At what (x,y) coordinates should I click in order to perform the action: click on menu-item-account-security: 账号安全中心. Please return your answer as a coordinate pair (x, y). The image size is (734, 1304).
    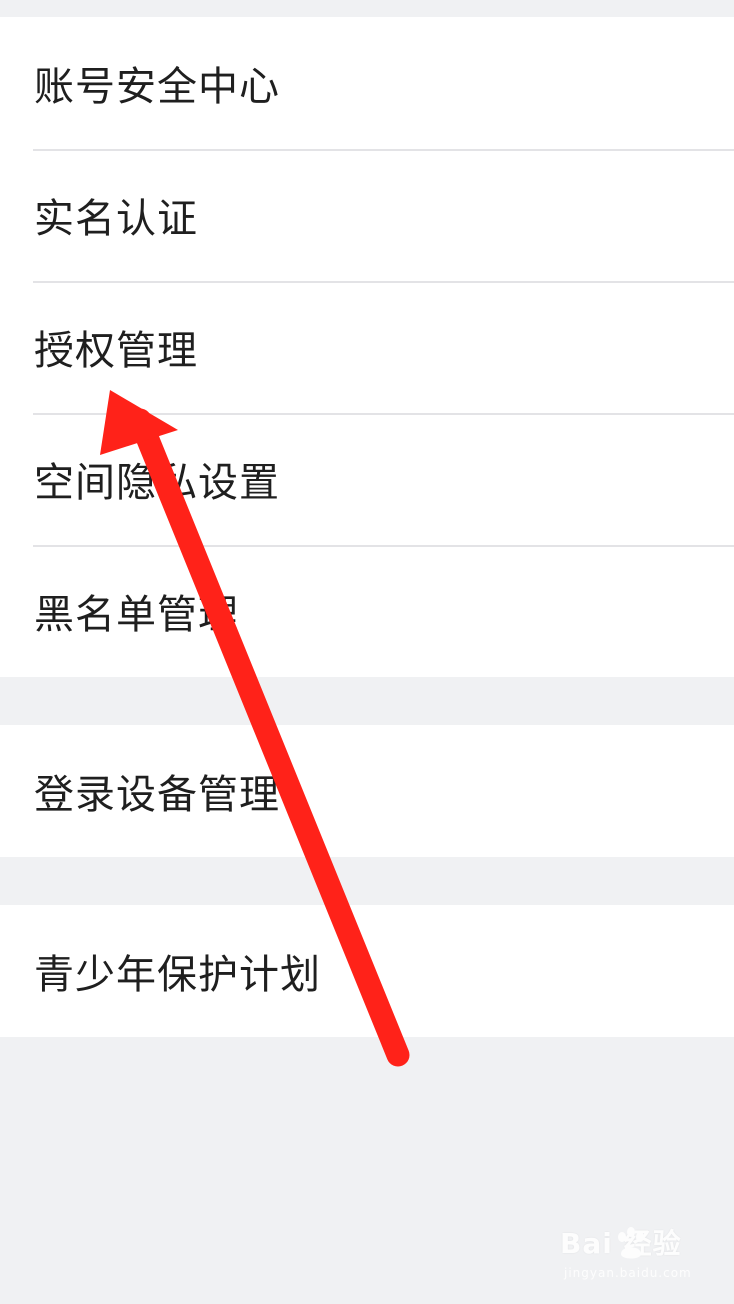
    Looking at the image, I should click on (367, 83).